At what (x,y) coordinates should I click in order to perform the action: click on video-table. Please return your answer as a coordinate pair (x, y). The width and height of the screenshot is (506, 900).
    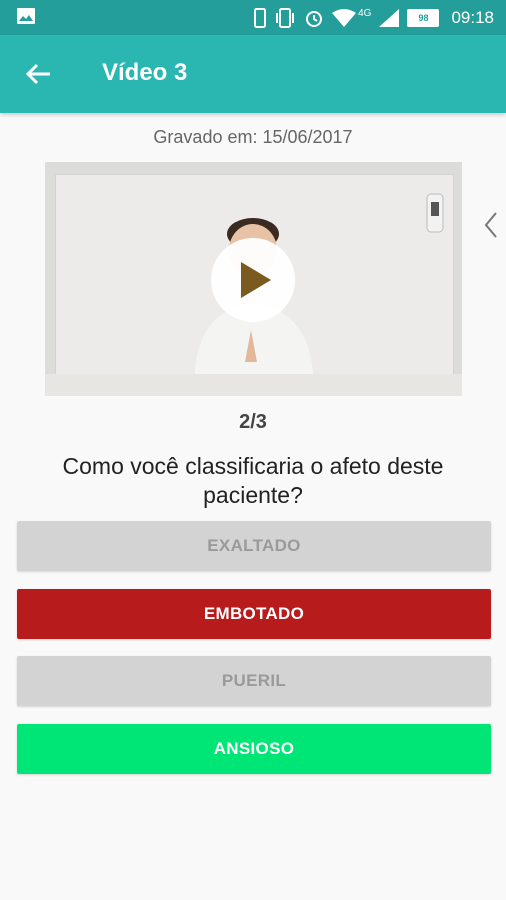
    Looking at the image, I should click on (253, 385).